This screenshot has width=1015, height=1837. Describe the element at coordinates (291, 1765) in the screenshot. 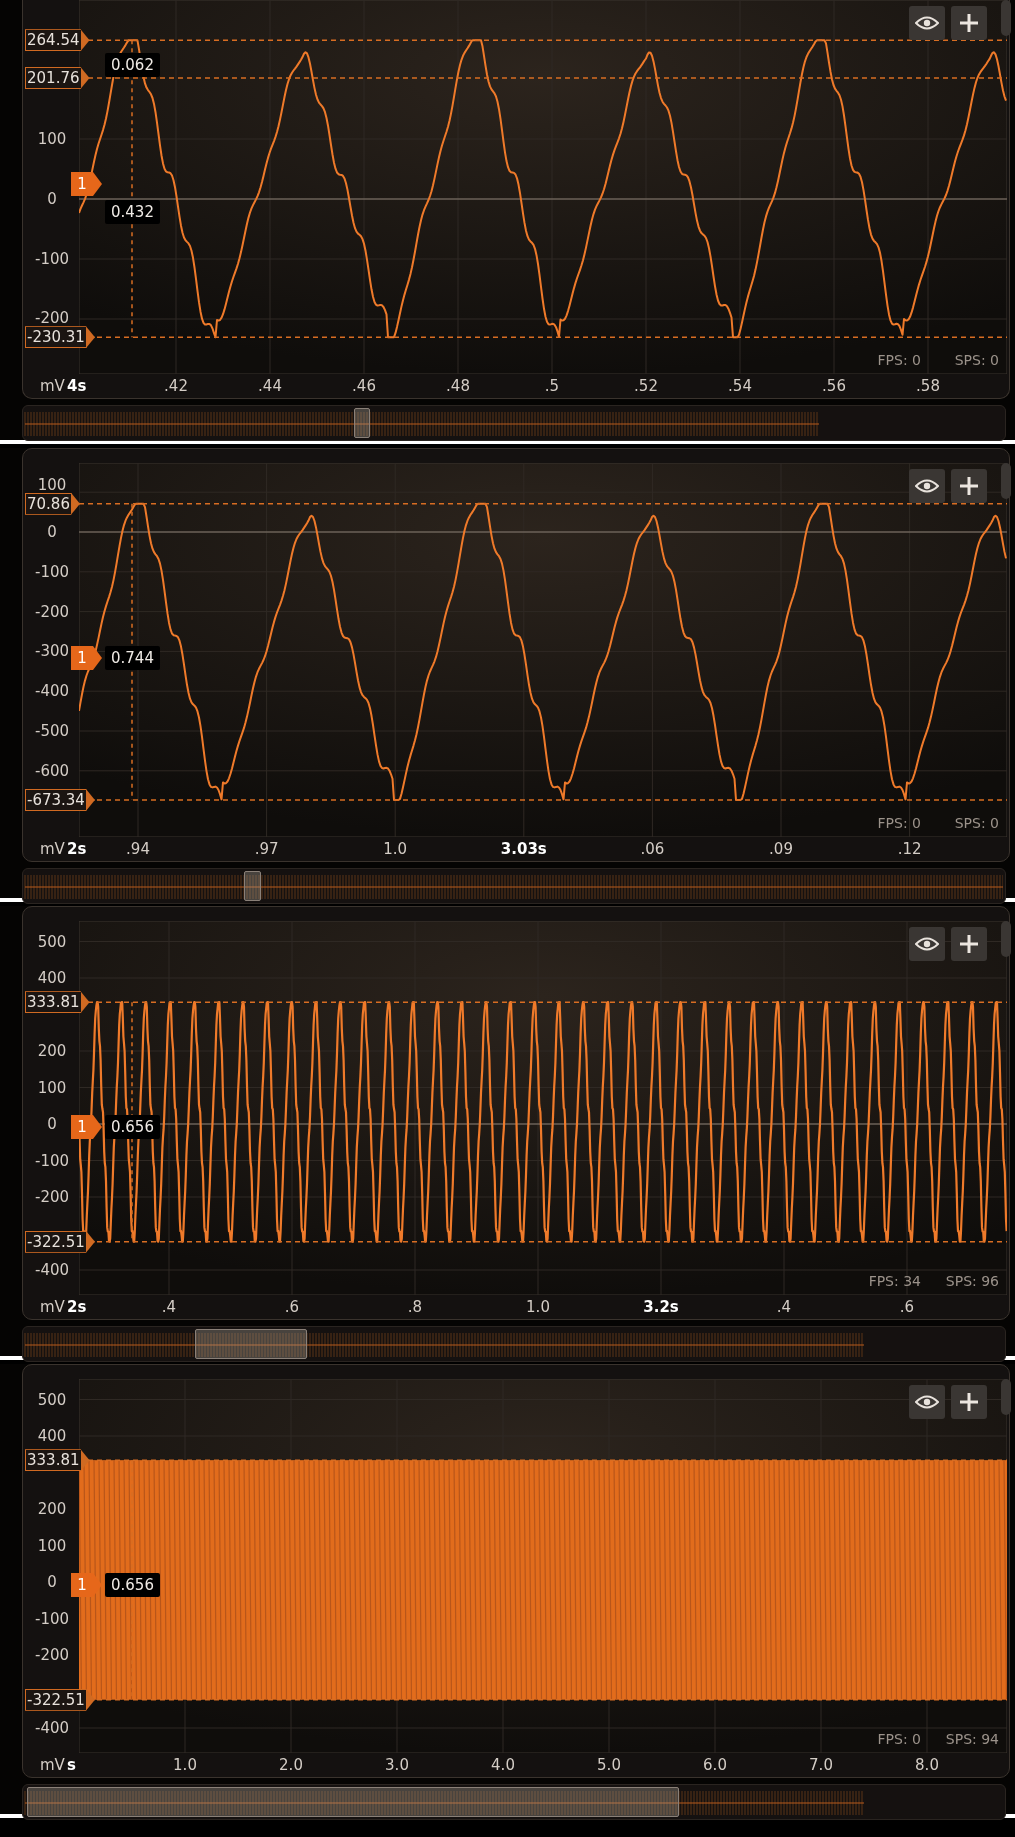

I see `x-axis-label: 2.0` at that location.